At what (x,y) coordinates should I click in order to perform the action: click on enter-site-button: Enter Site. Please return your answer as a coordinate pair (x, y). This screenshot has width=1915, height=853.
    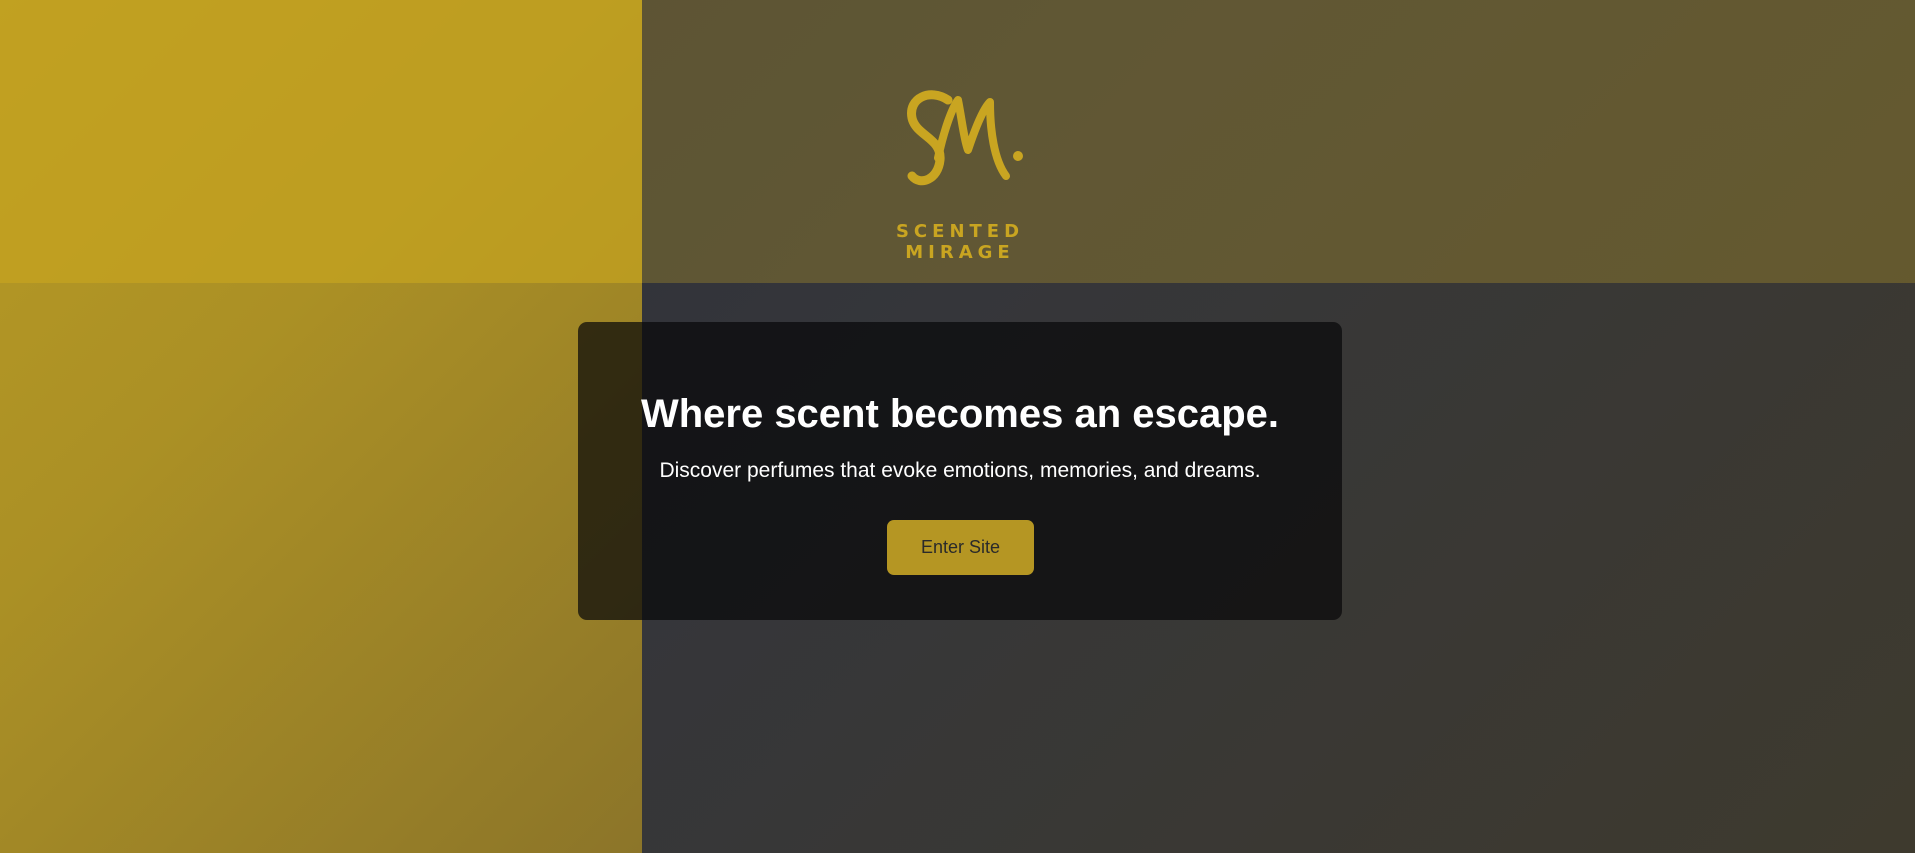
    Looking at the image, I should click on (960, 547).